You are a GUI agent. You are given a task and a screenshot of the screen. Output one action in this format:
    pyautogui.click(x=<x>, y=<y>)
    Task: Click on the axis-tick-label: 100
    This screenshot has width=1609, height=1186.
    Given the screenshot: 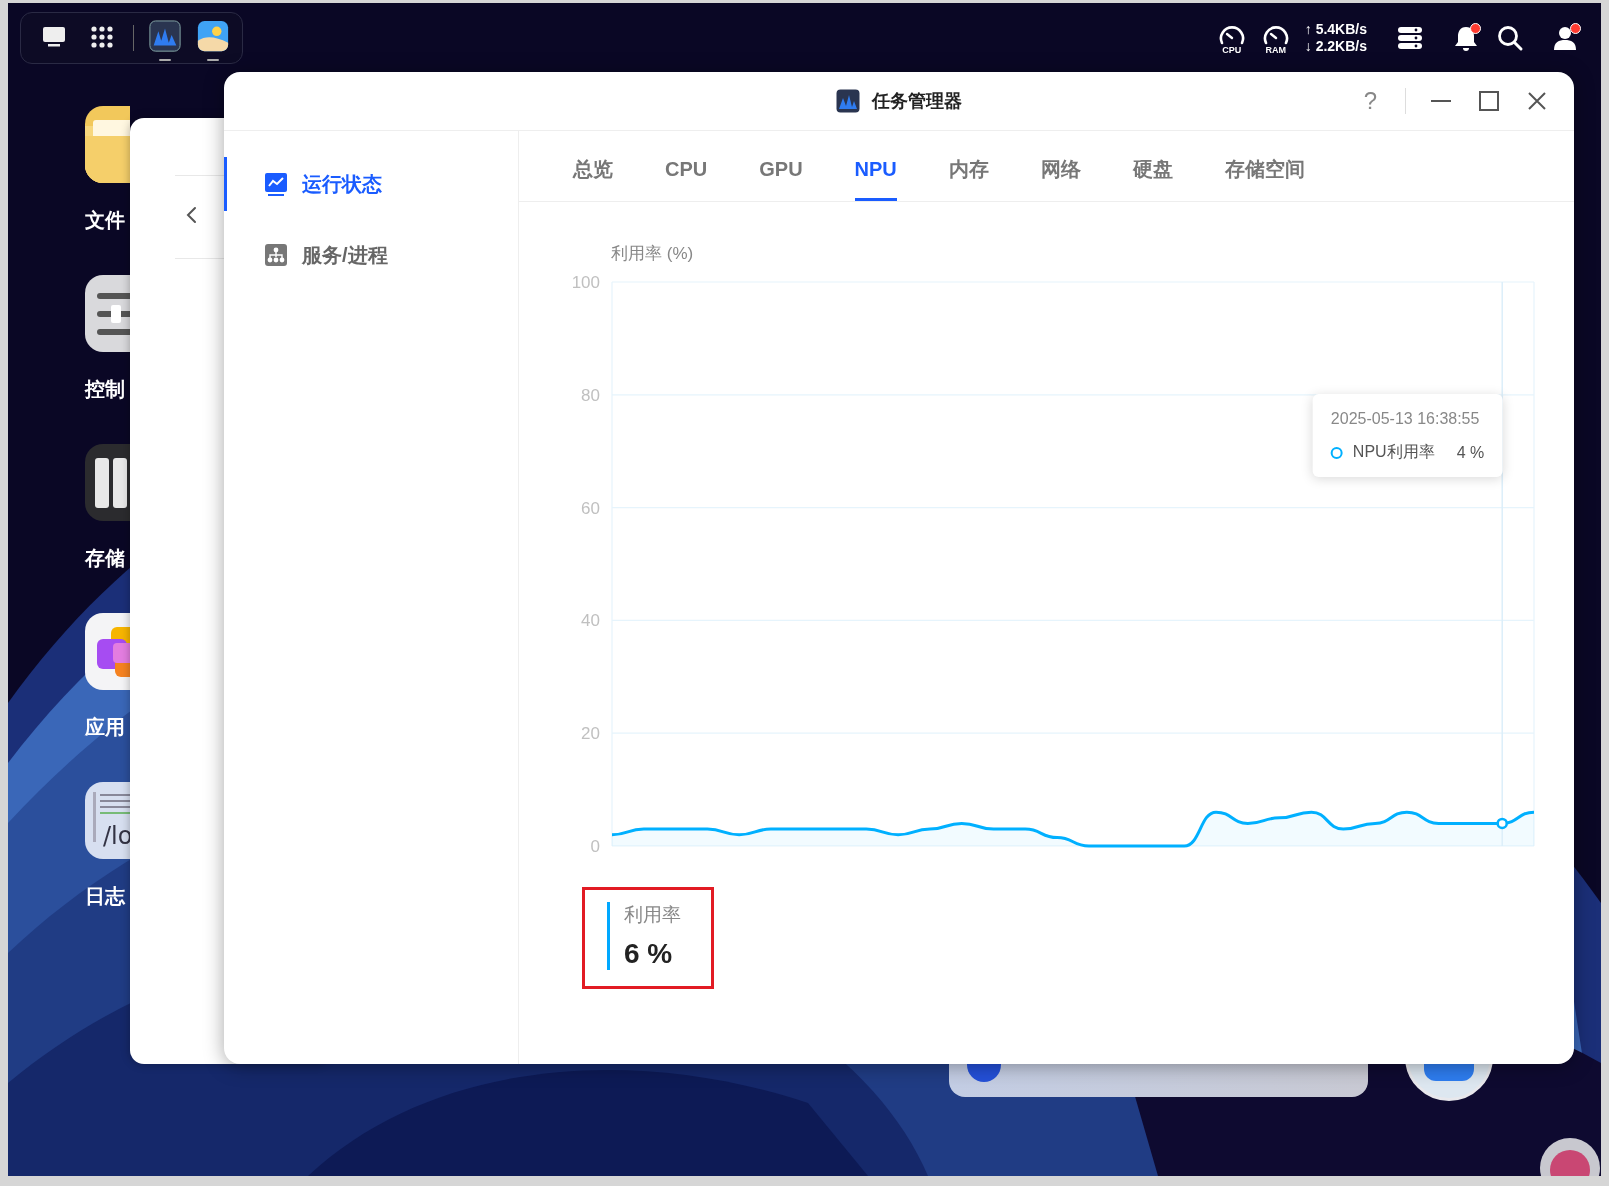 What is the action you would take?
    pyautogui.click(x=585, y=282)
    